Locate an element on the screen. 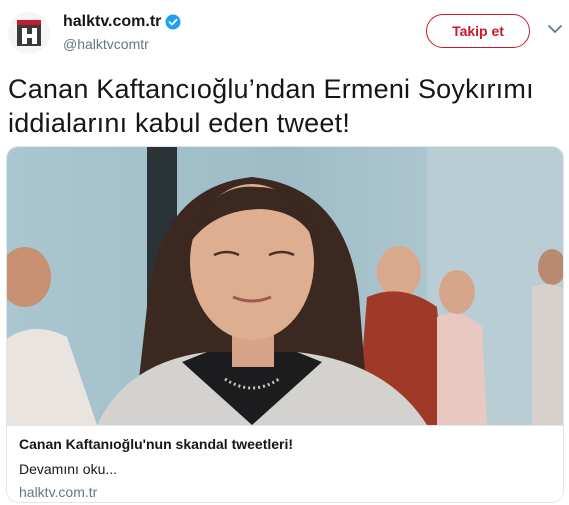 This screenshot has height=505, width=569. tweet-text-line-2: iddialarını kabul eden tweet! is located at coordinates (179, 123).